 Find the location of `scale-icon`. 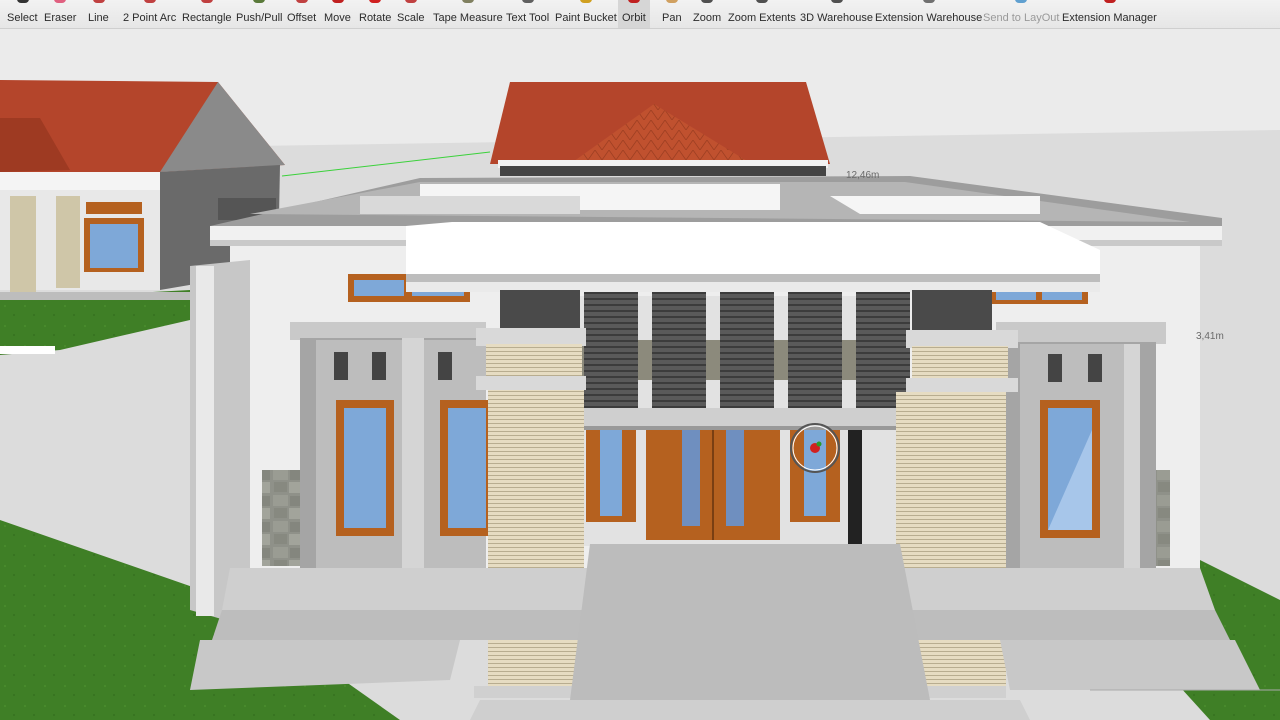

scale-icon is located at coordinates (411, 1).